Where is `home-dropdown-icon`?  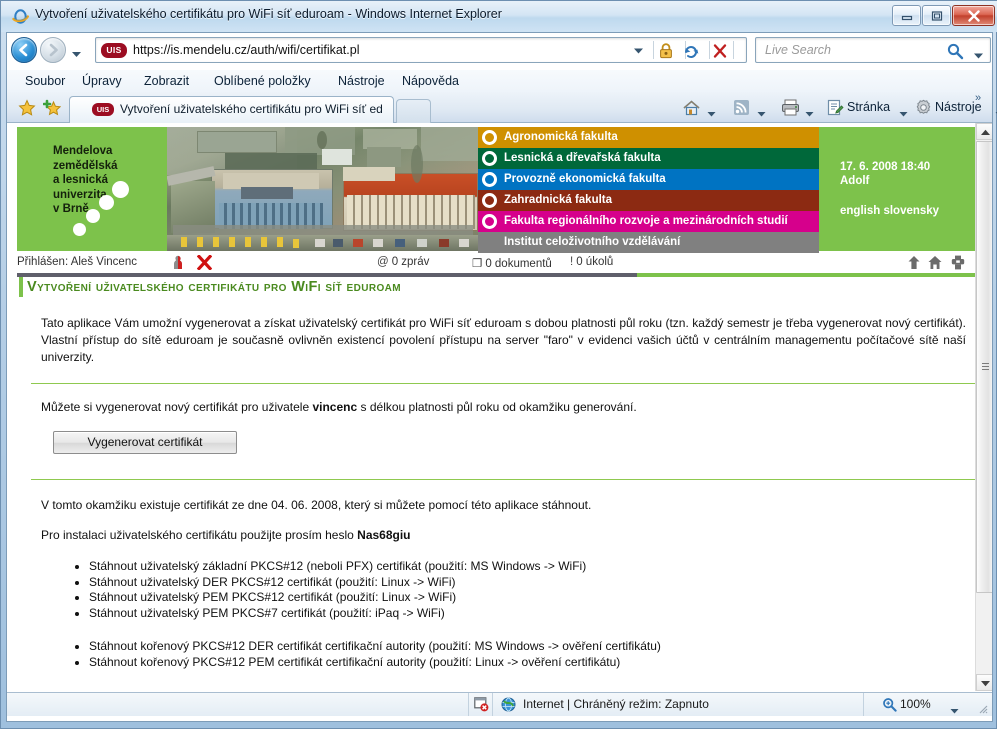 home-dropdown-icon is located at coordinates (711, 111).